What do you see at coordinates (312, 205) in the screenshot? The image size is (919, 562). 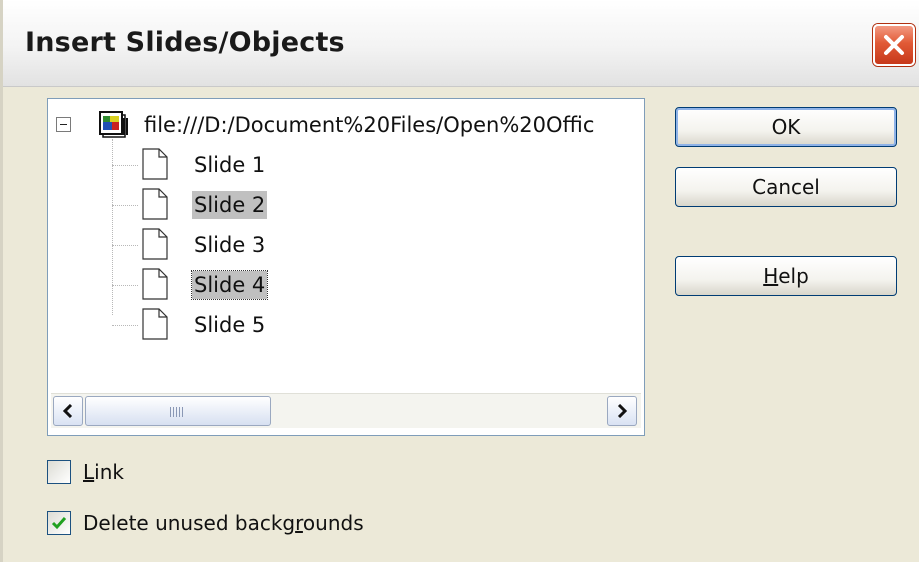 I see `tree-item-slide-2: Slide 2` at bounding box center [312, 205].